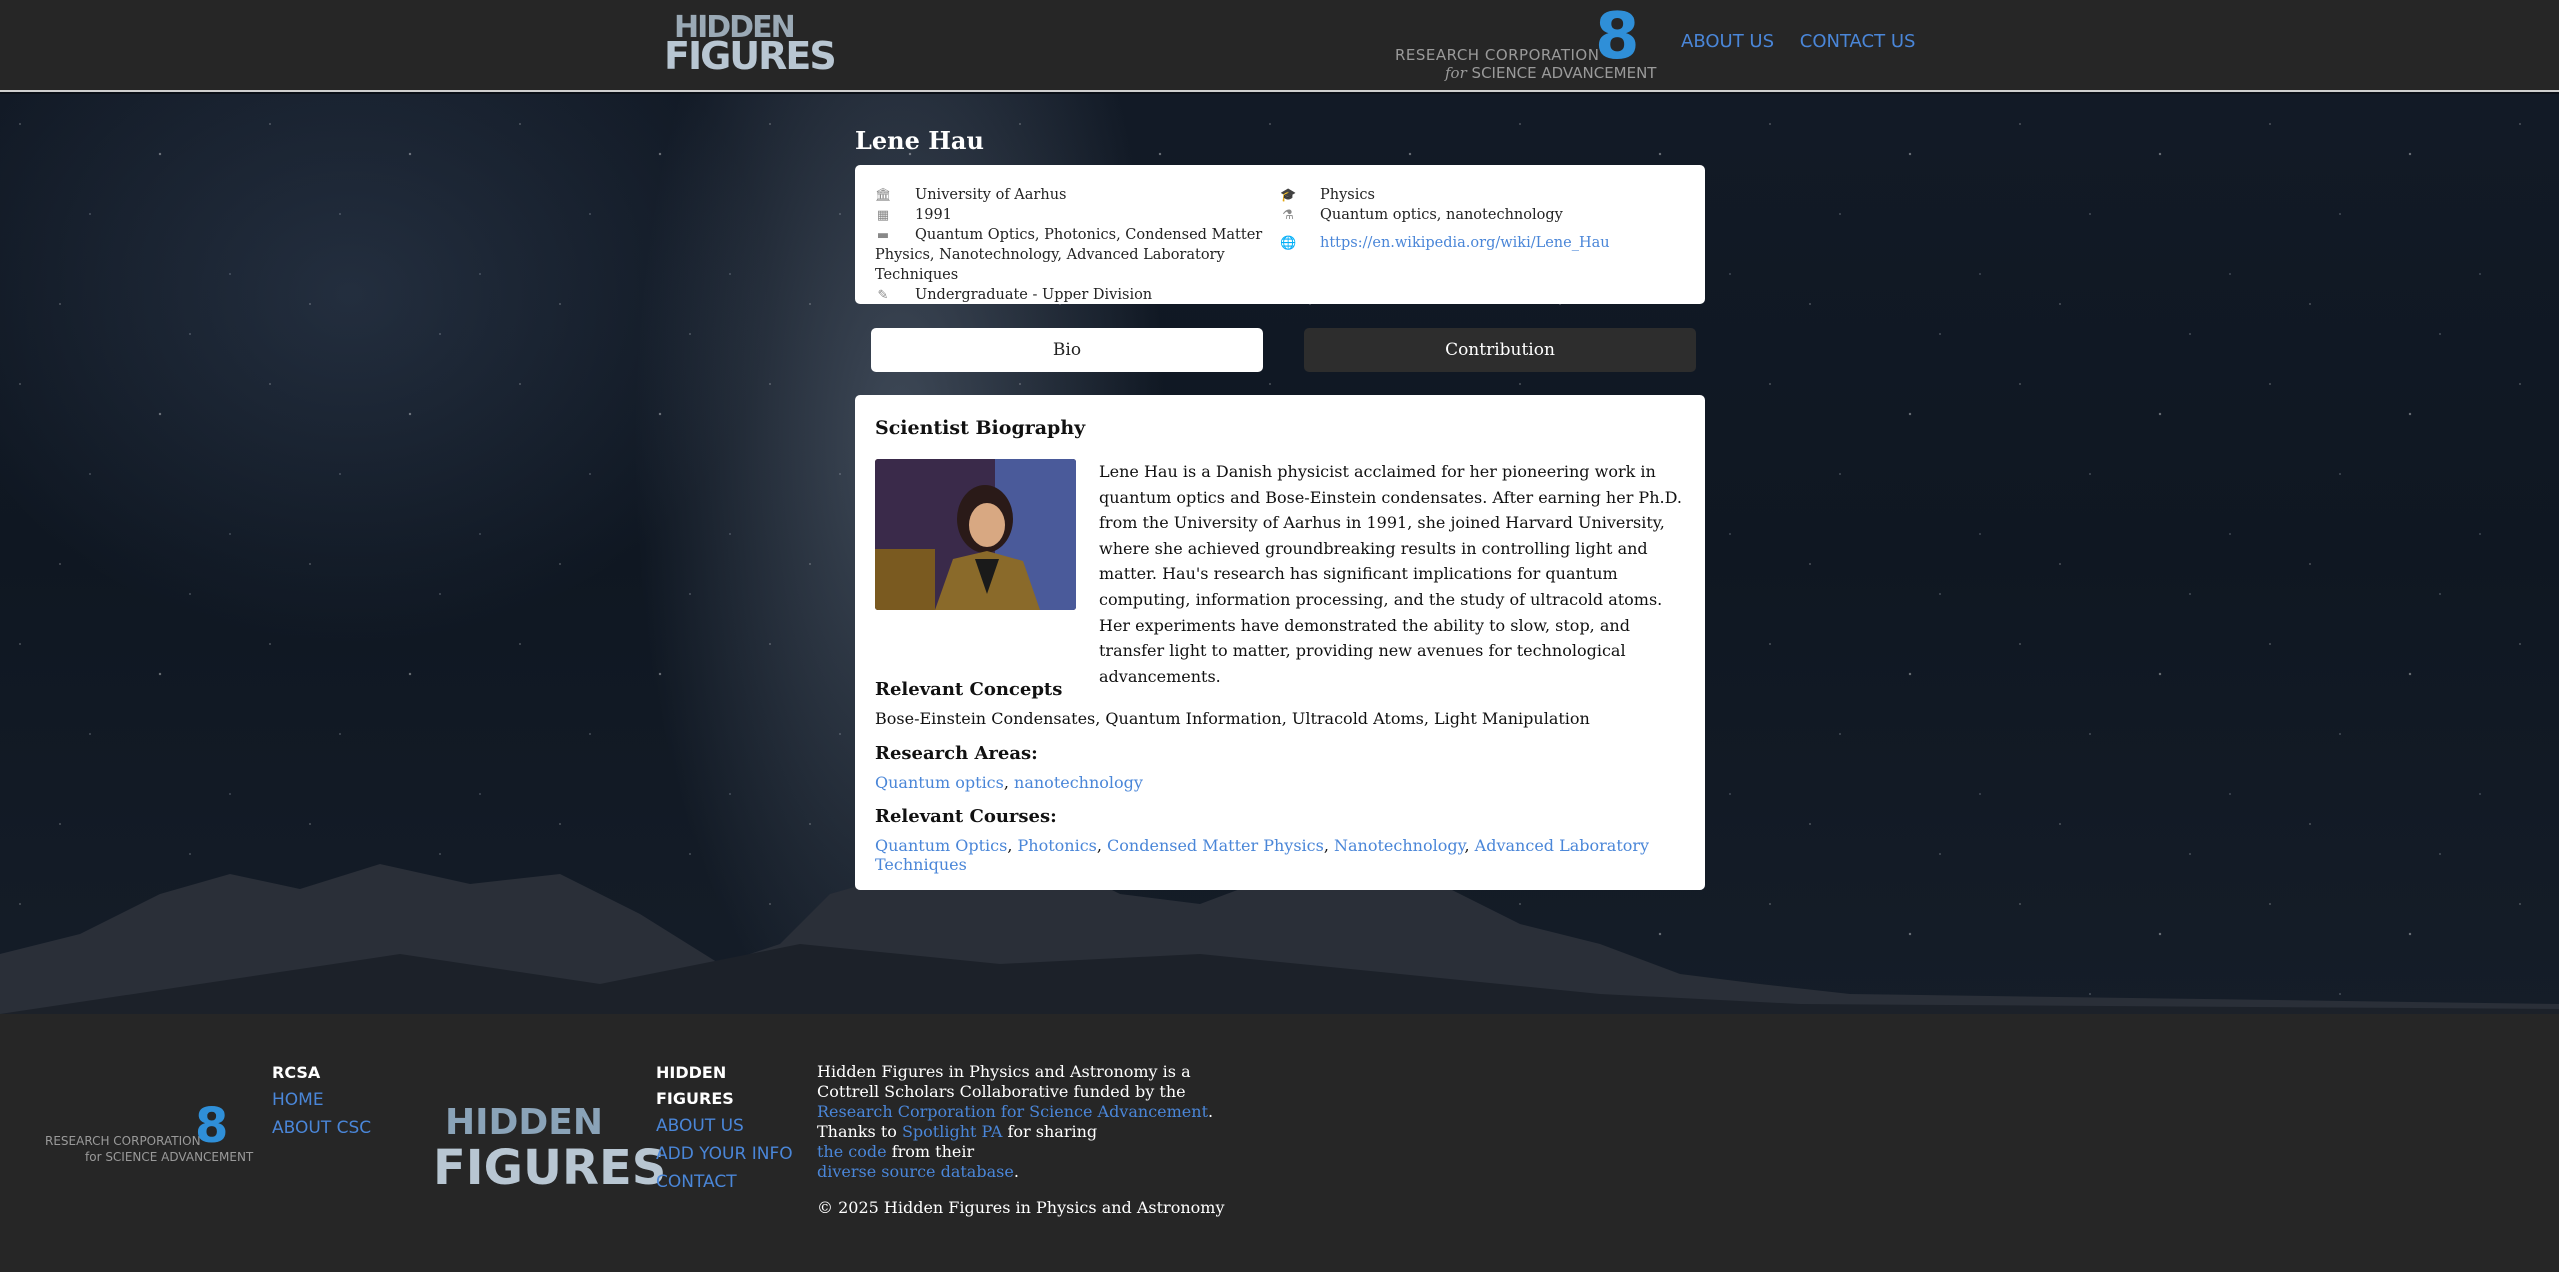 Image resolution: width=2559 pixels, height=1272 pixels. I want to click on institution-row: 🏛 University of Aarhus, so click(971, 195).